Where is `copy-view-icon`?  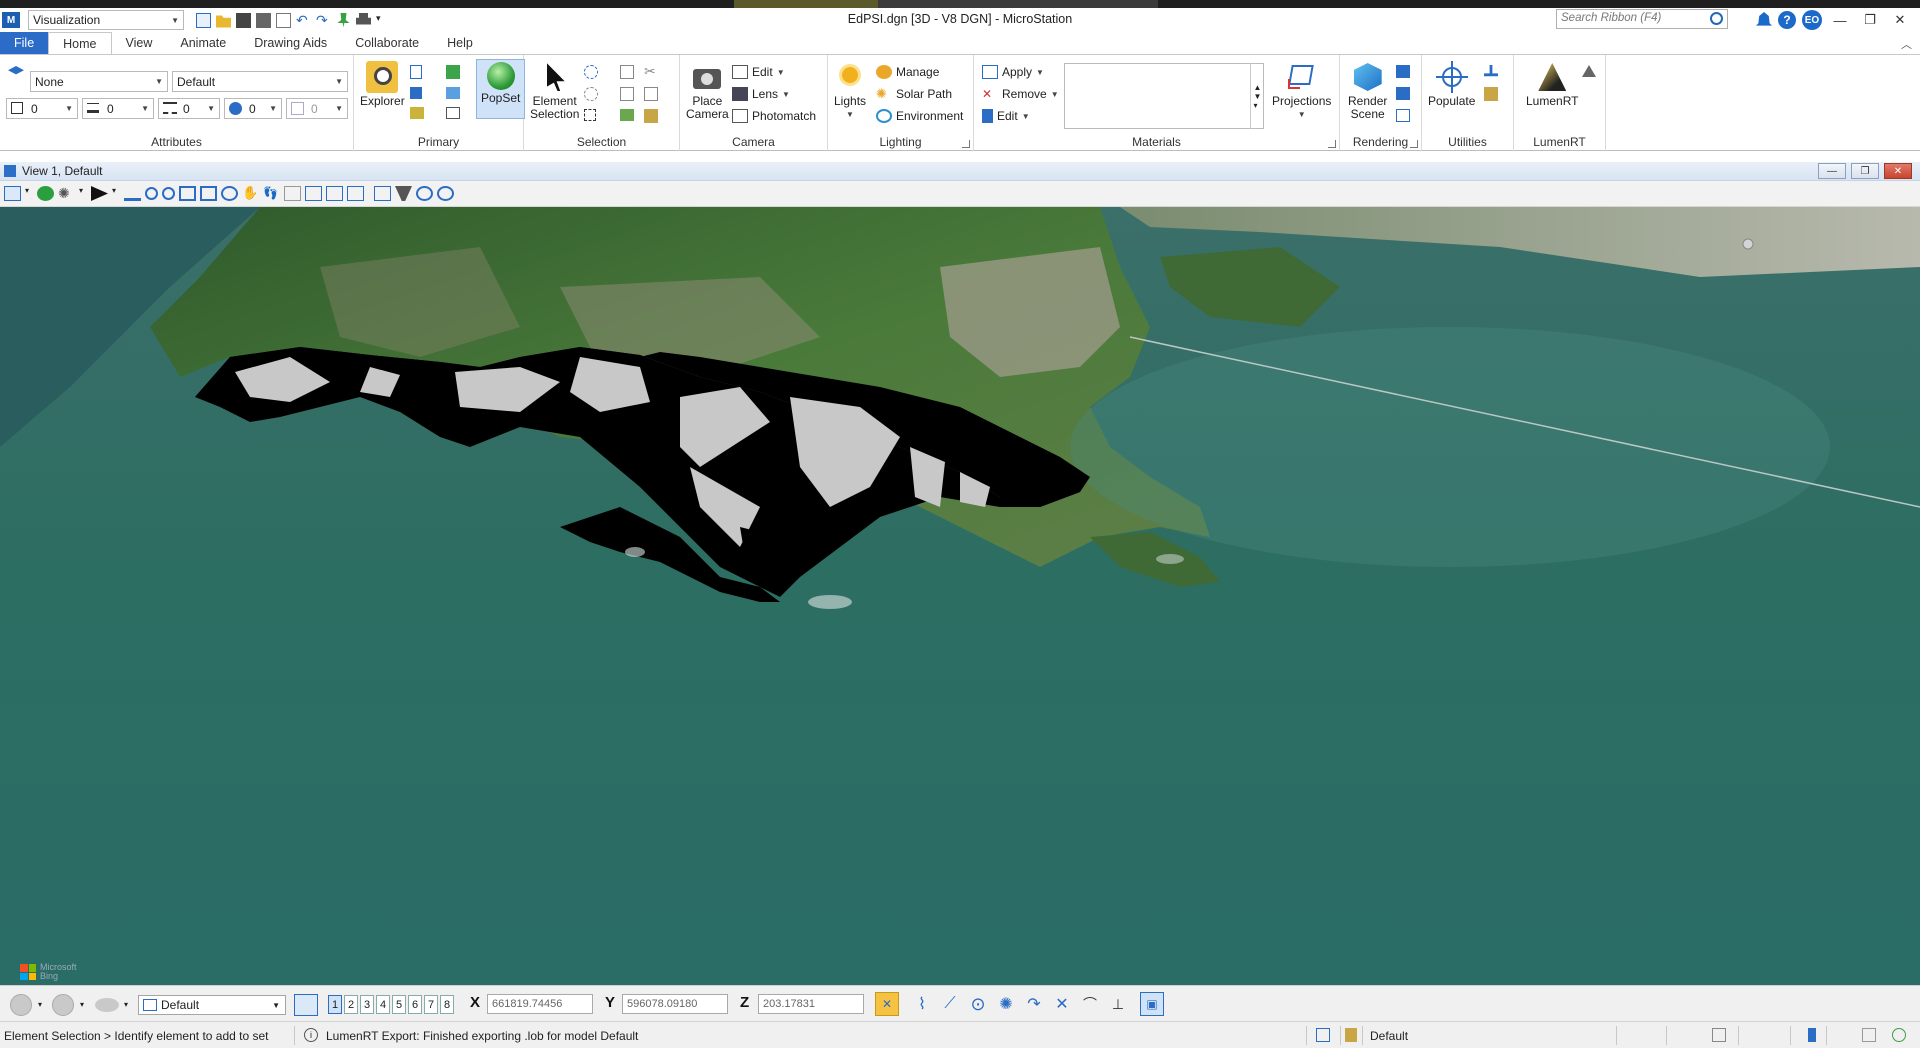 copy-view-icon is located at coordinates (355, 193).